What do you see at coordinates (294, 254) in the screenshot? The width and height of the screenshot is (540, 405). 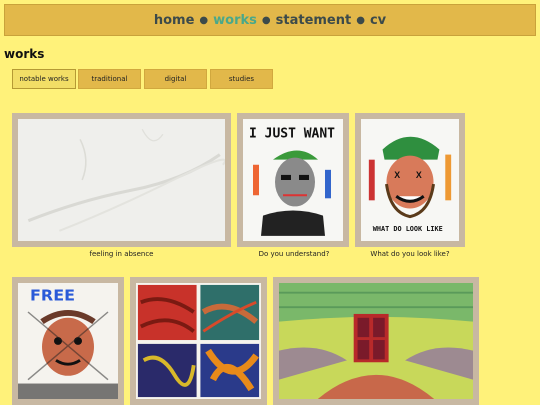 I see `artwork-caption: Do you understand?` at bounding box center [294, 254].